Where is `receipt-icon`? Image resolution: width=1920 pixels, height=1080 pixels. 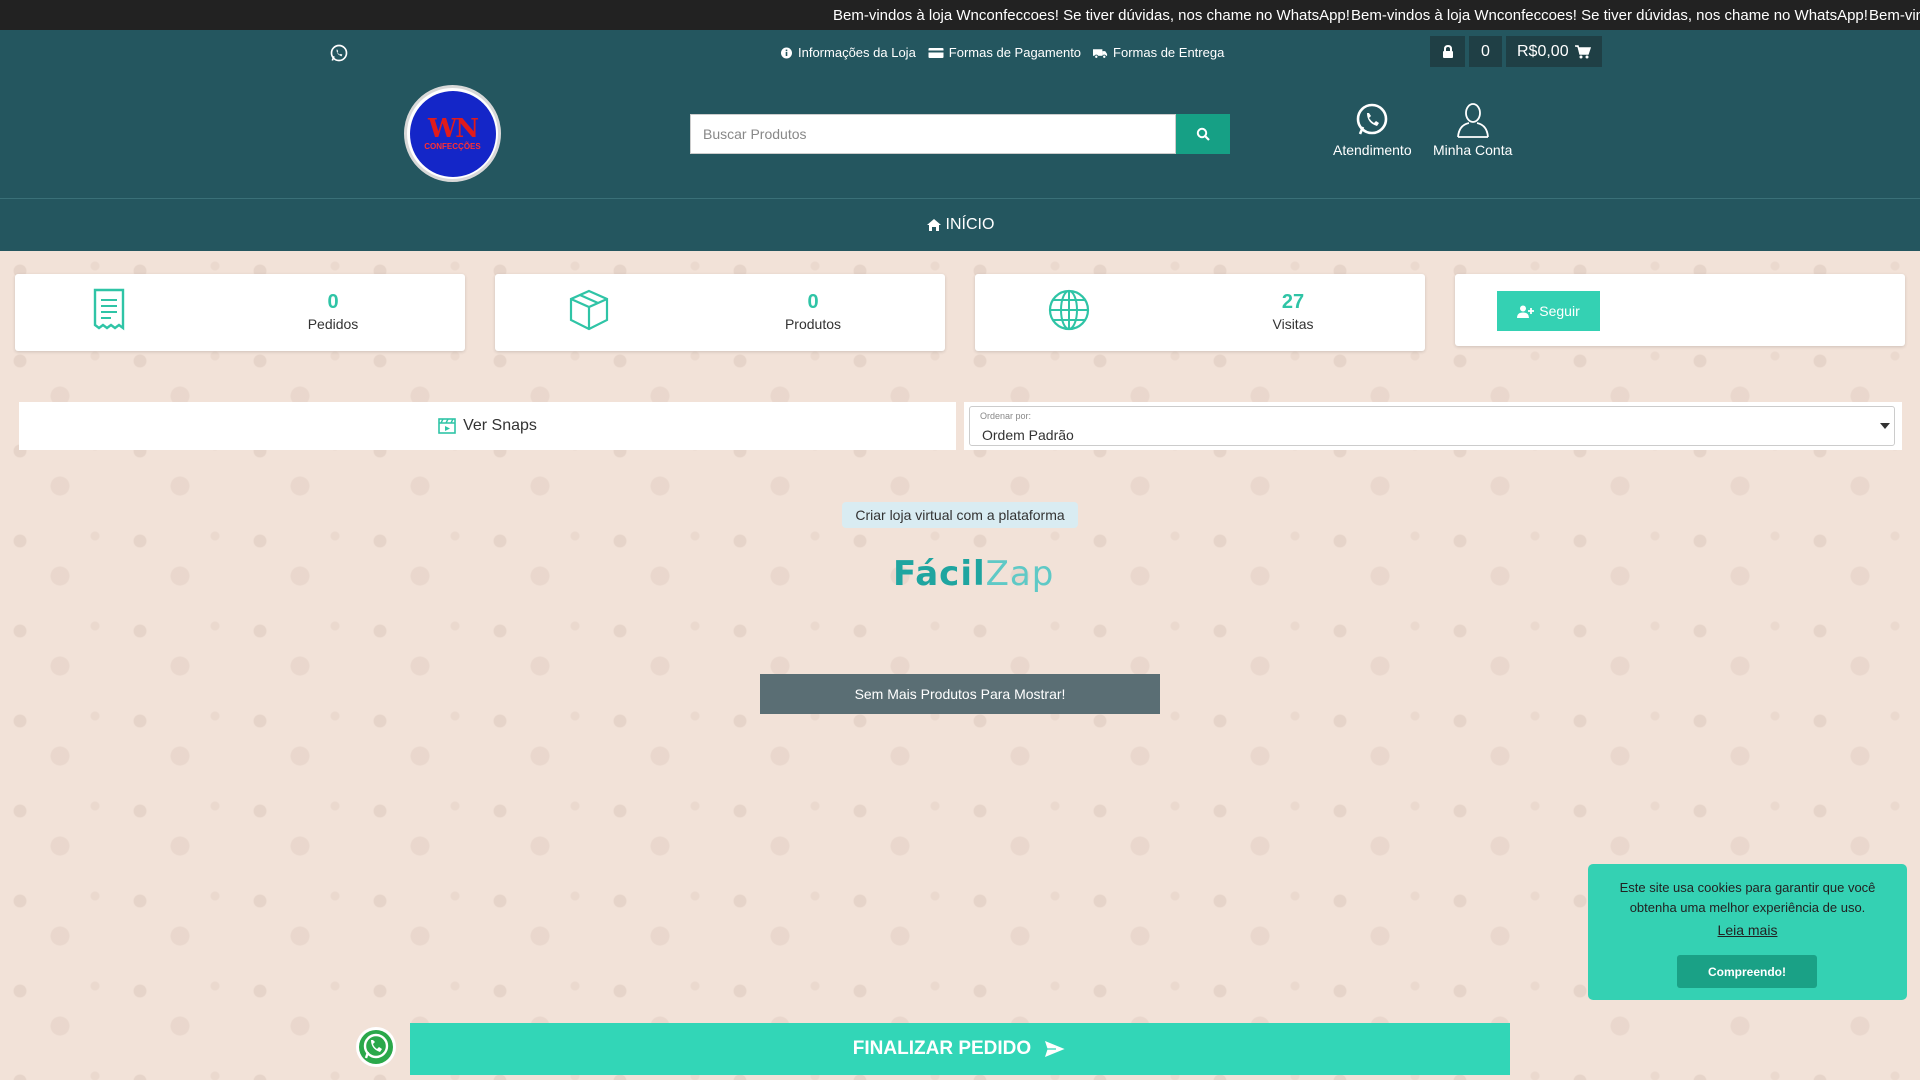
receipt-icon is located at coordinates (109, 309).